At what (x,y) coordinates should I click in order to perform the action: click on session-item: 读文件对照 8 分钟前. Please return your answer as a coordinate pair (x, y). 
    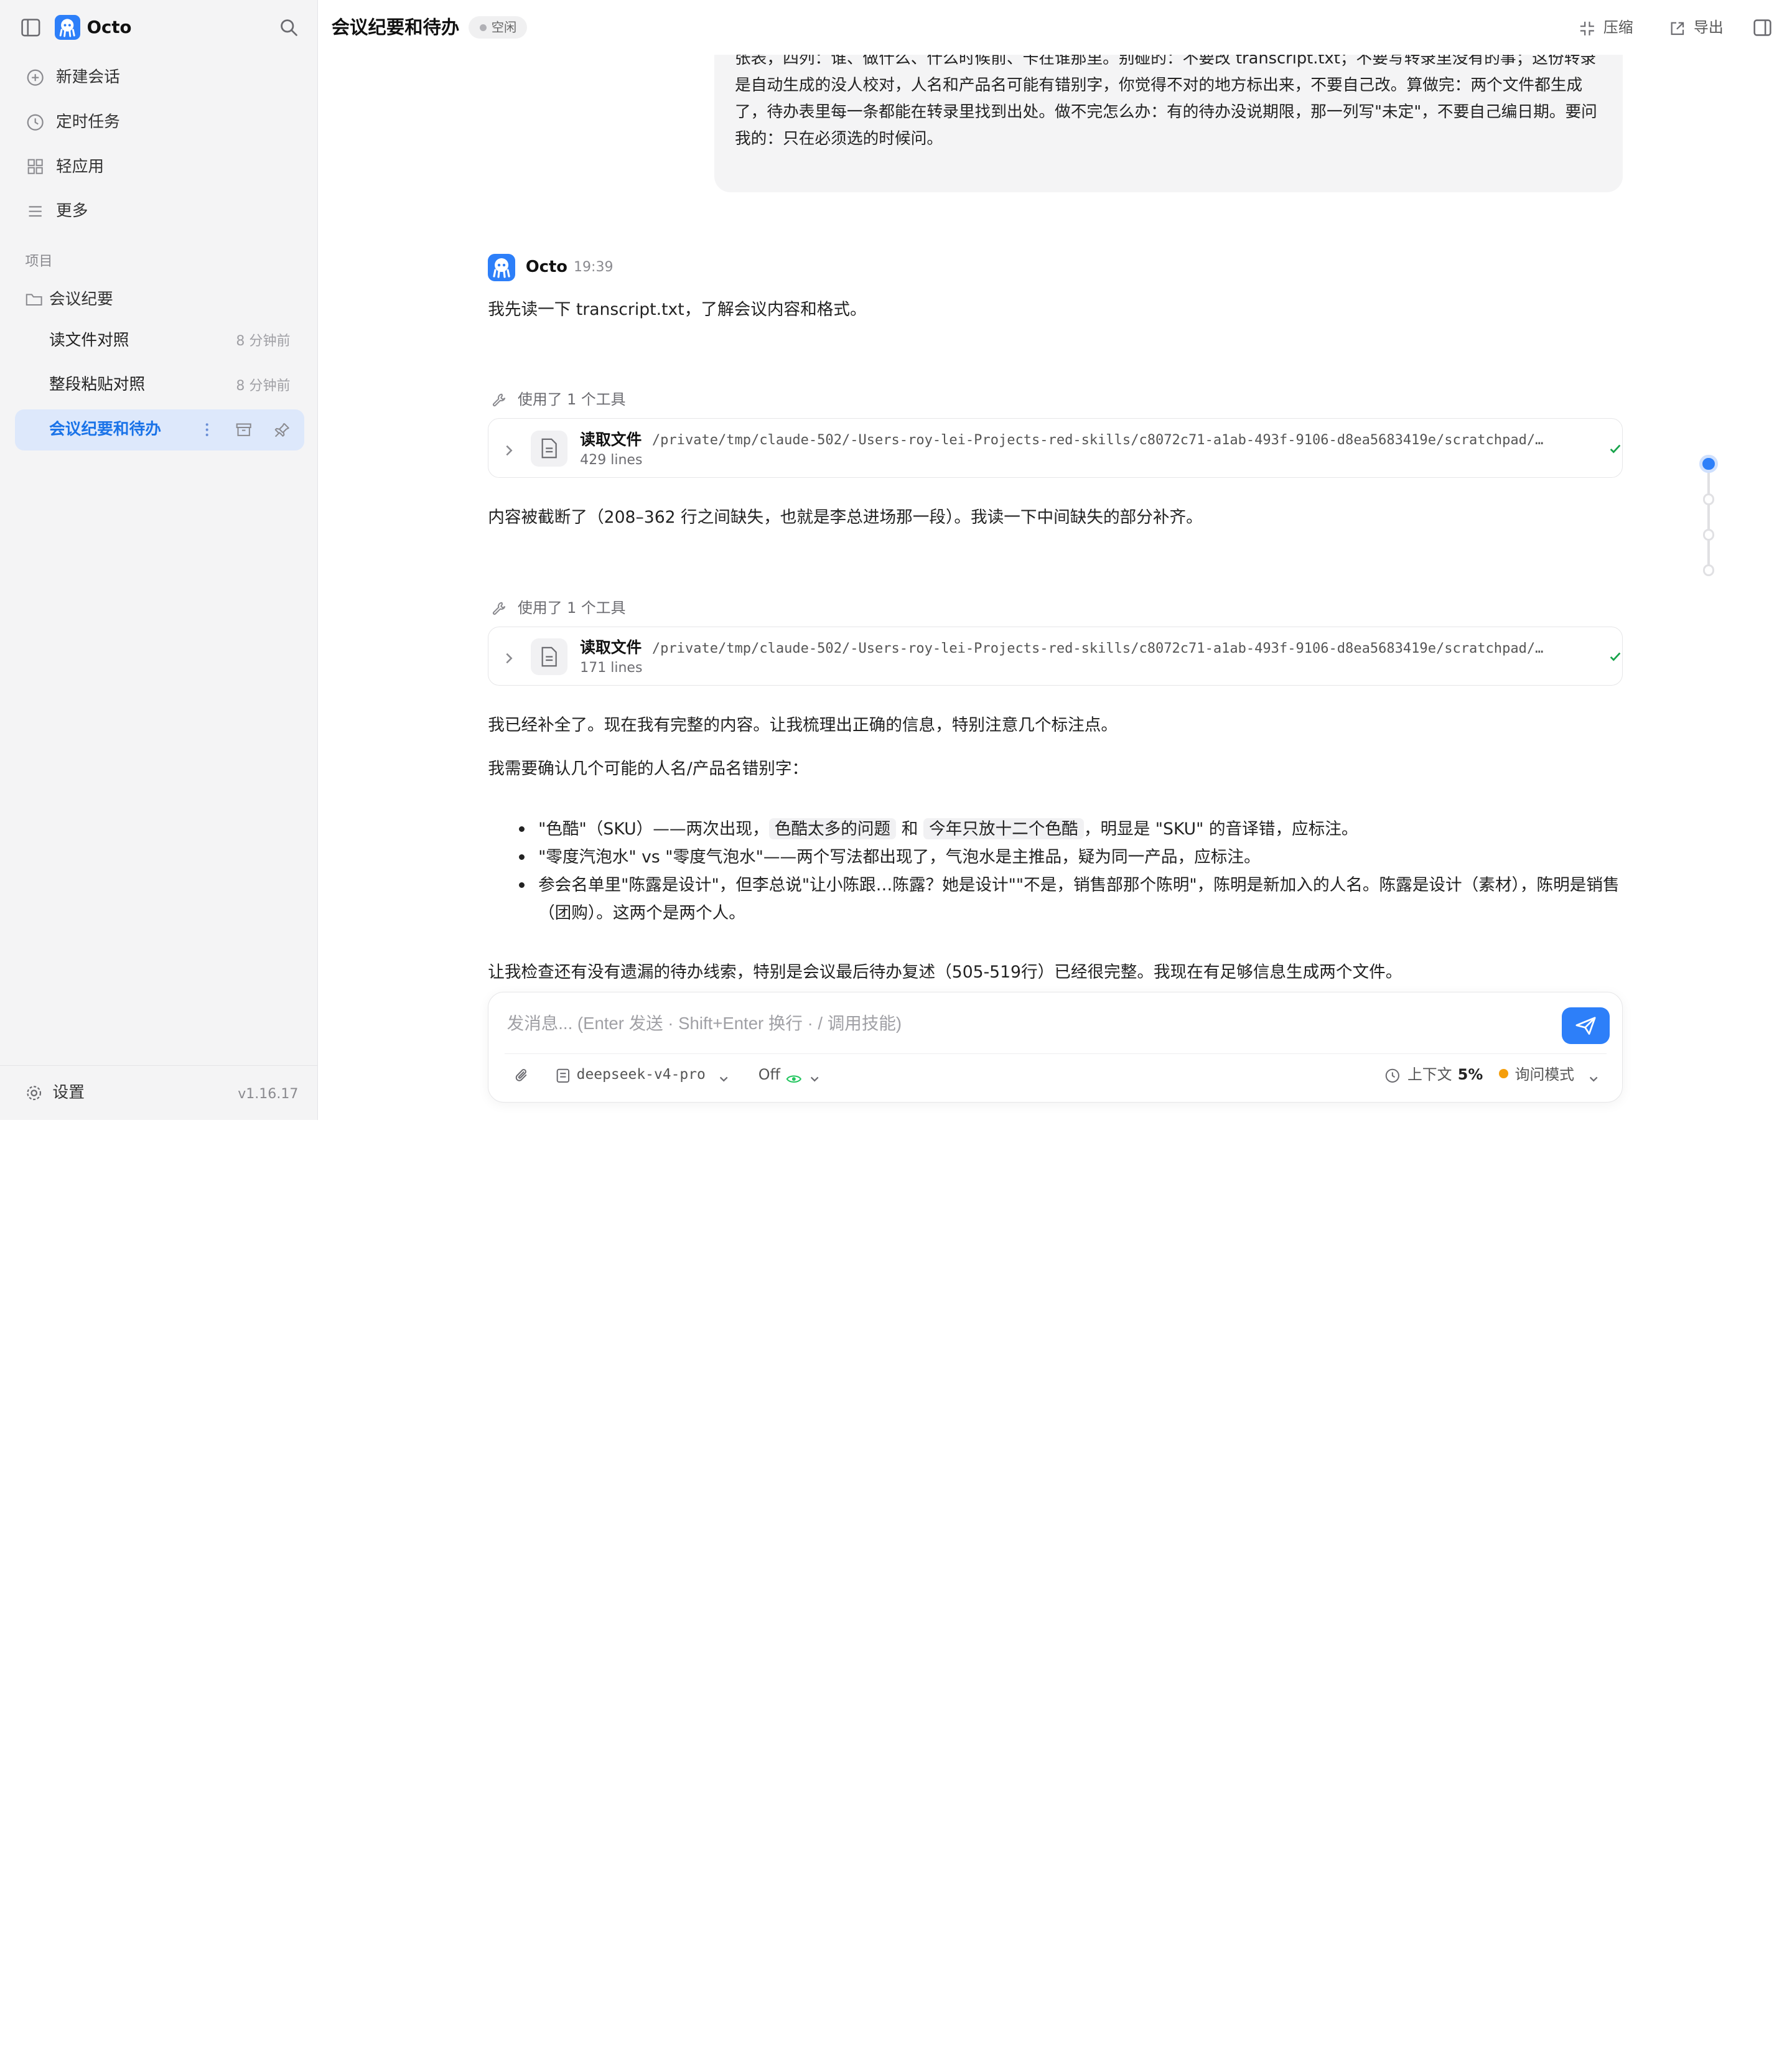
    Looking at the image, I should click on (159, 340).